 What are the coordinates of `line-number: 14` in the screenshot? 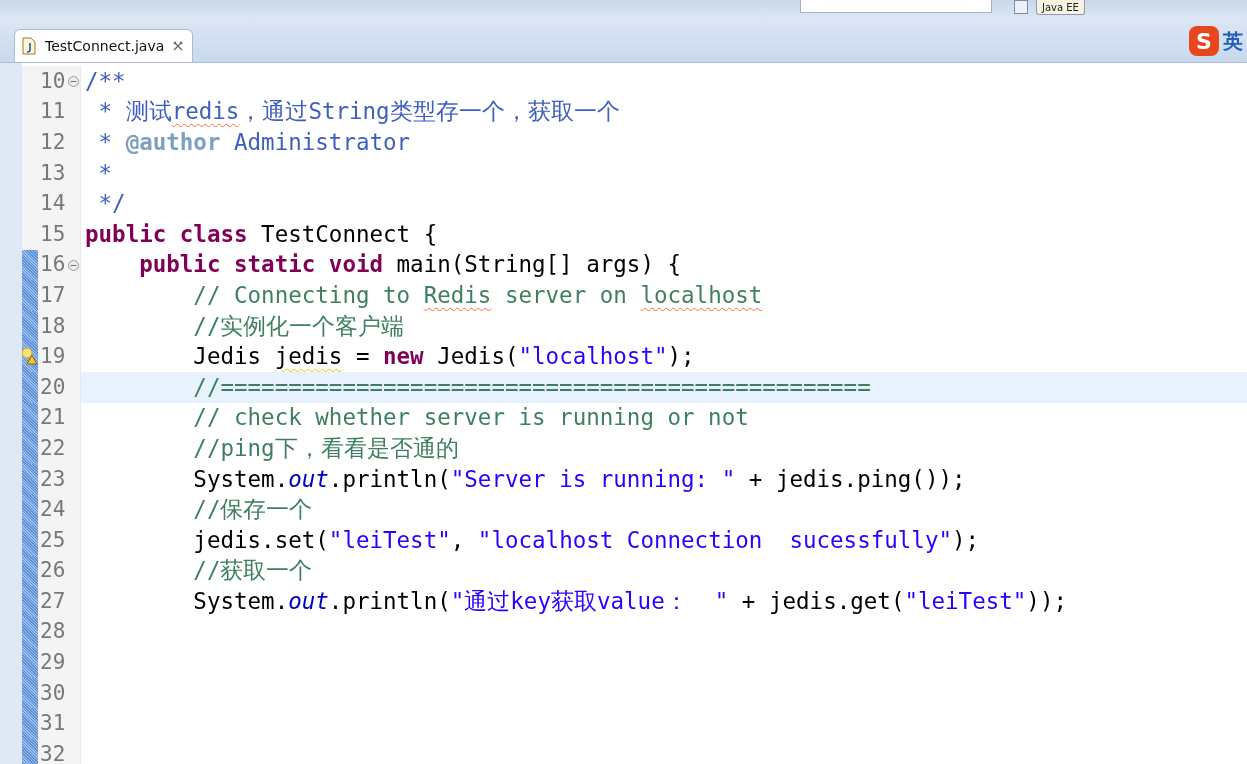 It's located at (52, 204).